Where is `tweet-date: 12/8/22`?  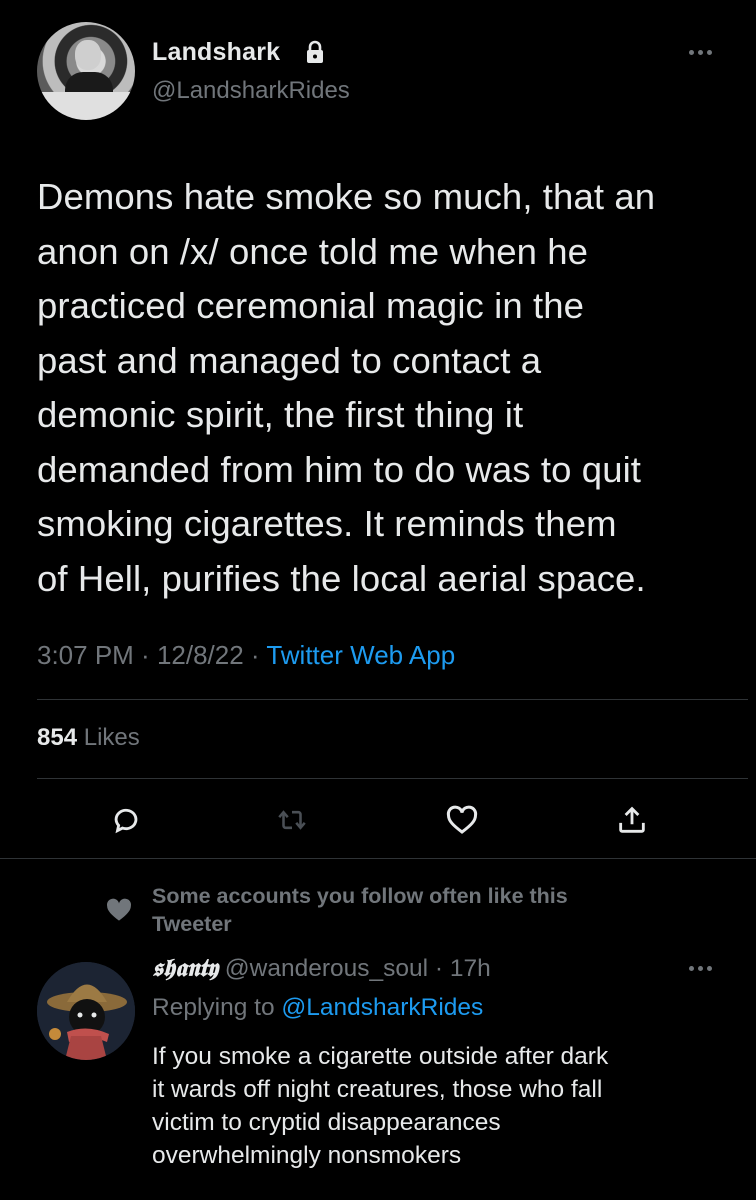
tweet-date: 12/8/22 is located at coordinates (200, 655).